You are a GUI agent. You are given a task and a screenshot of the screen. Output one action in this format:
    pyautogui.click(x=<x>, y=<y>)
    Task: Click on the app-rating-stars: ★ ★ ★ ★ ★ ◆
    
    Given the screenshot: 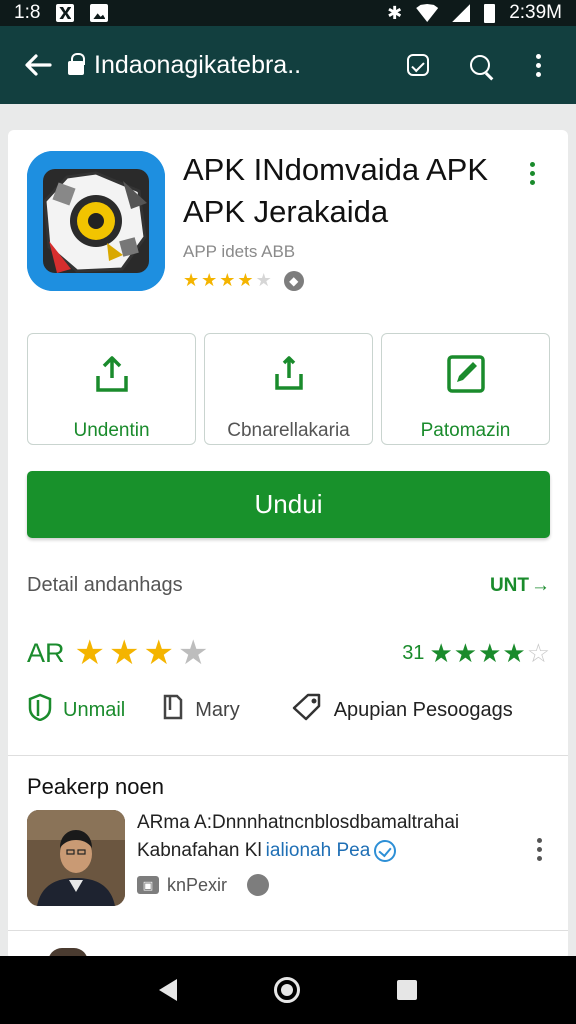 What is the action you would take?
    pyautogui.click(x=243, y=280)
    